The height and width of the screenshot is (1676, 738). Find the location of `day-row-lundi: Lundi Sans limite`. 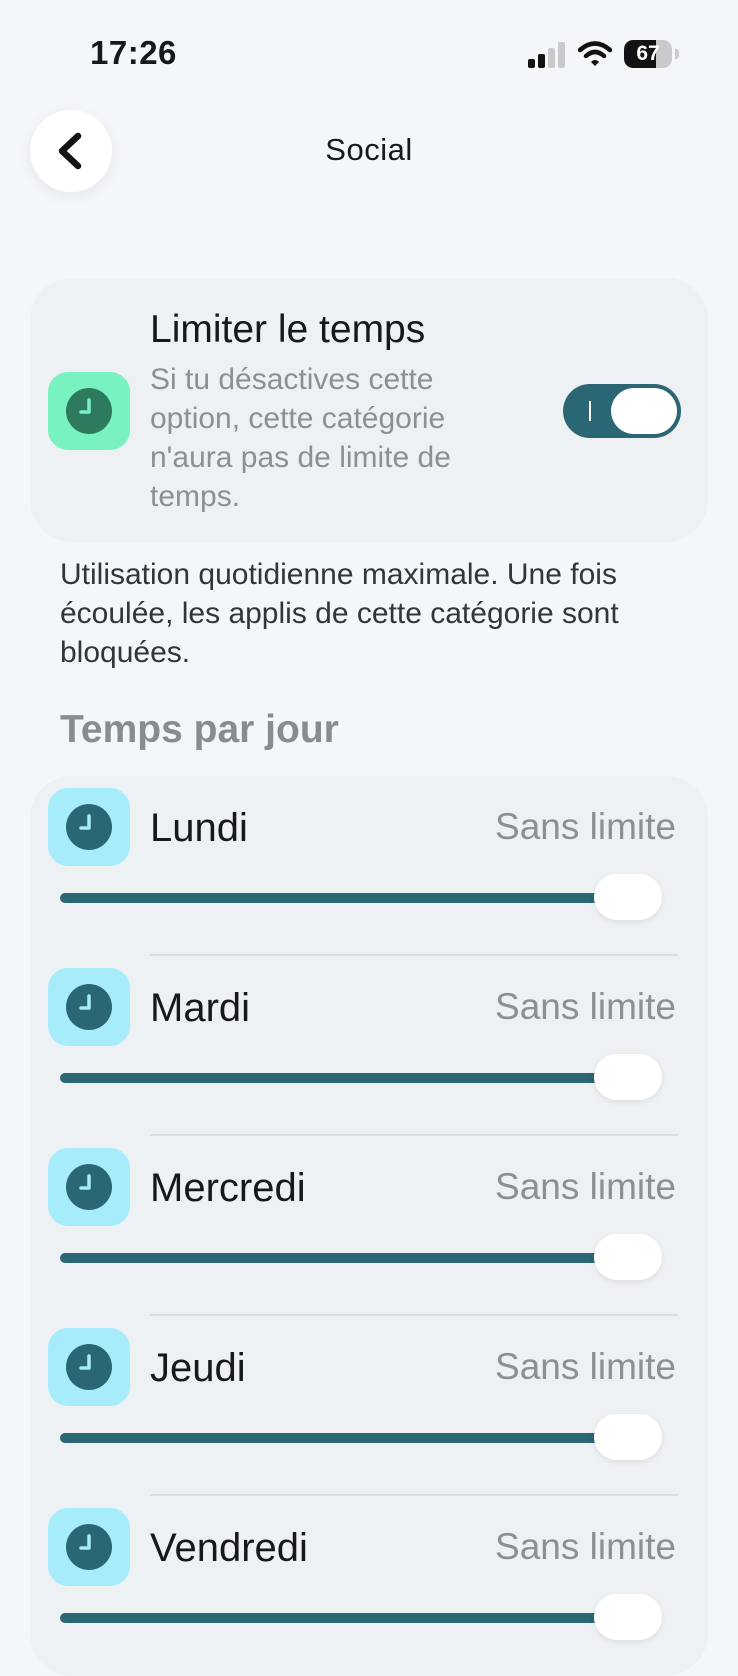

day-row-lundi: Lundi Sans limite is located at coordinates (369, 866).